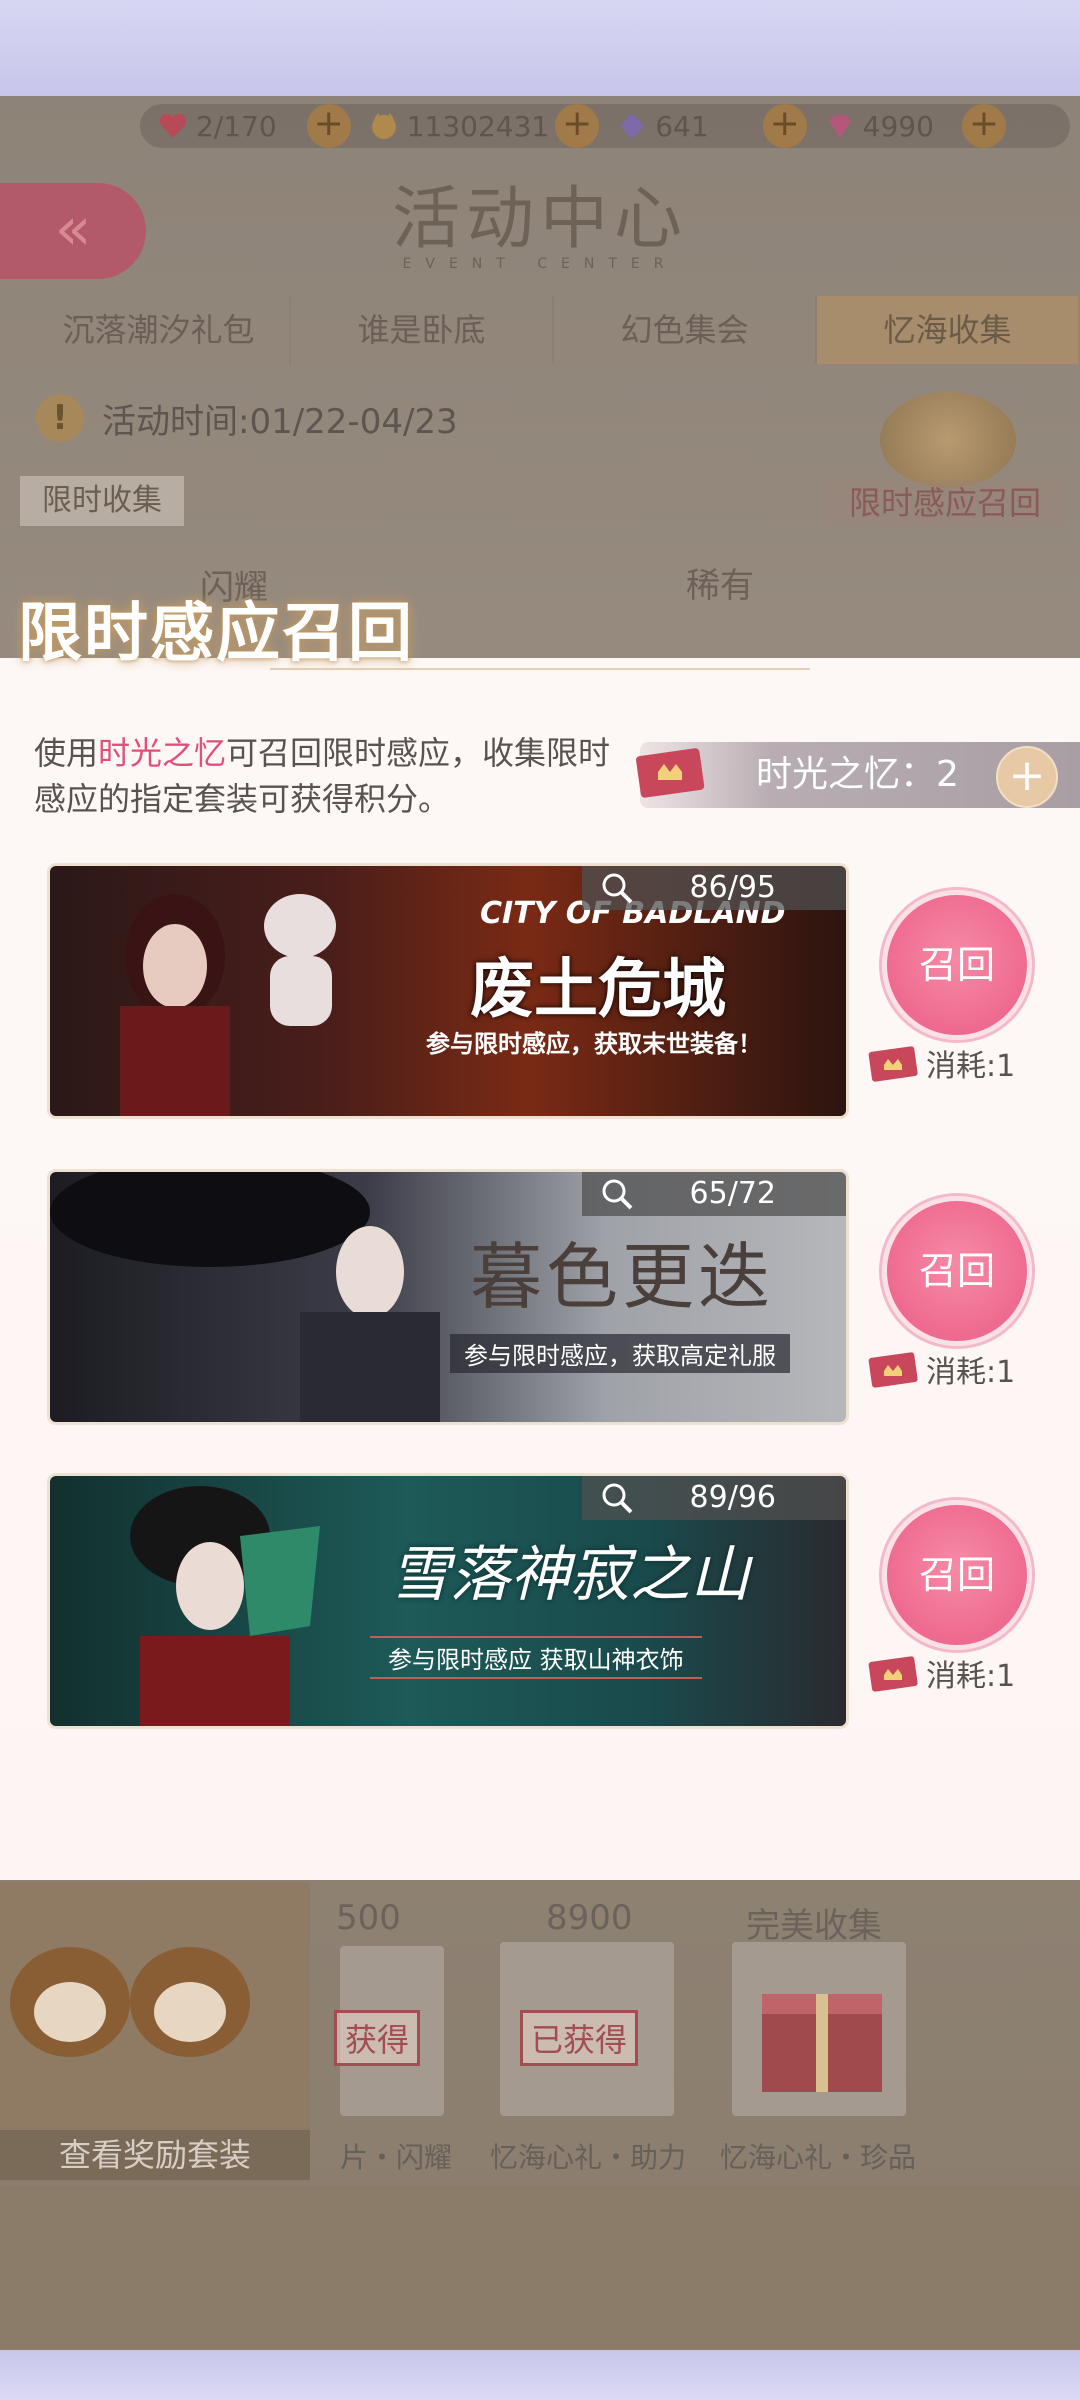  I want to click on banner-subtitle: 参与限时感应，获取末世装备！, so click(594, 1044).